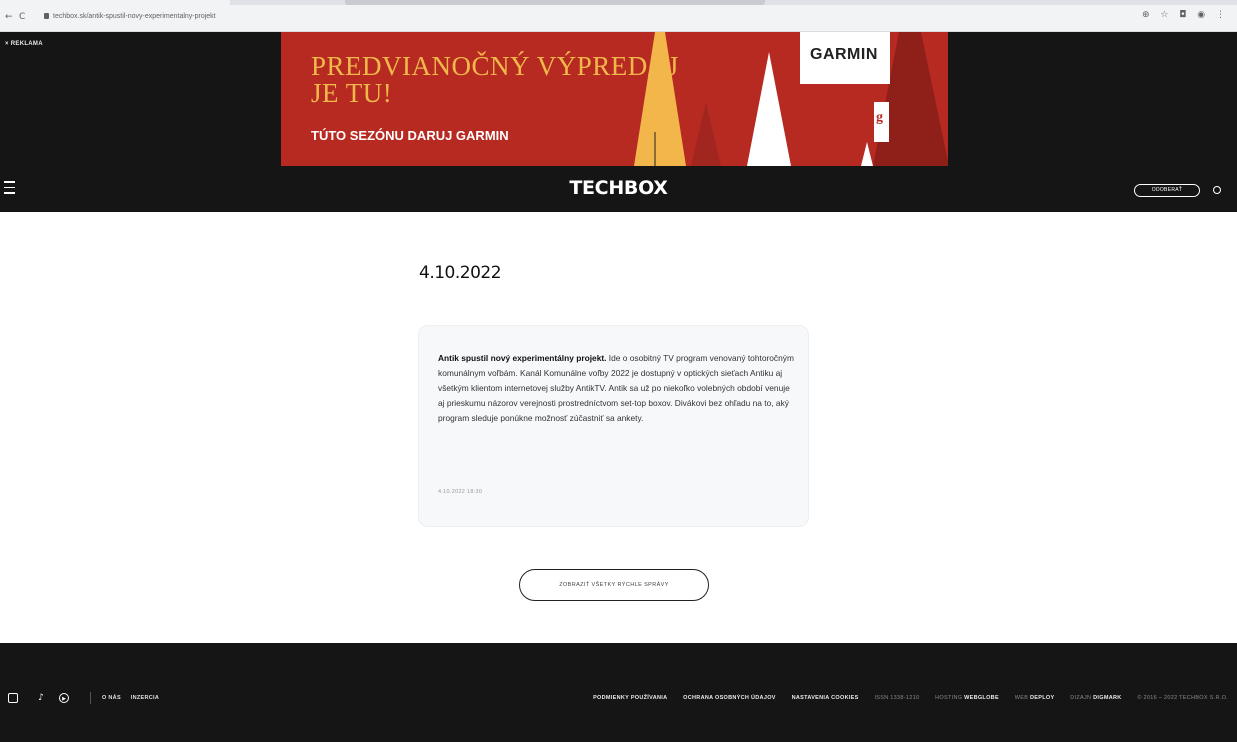  Describe the element at coordinates (1217, 190) in the screenshot. I see `search-icon` at that location.